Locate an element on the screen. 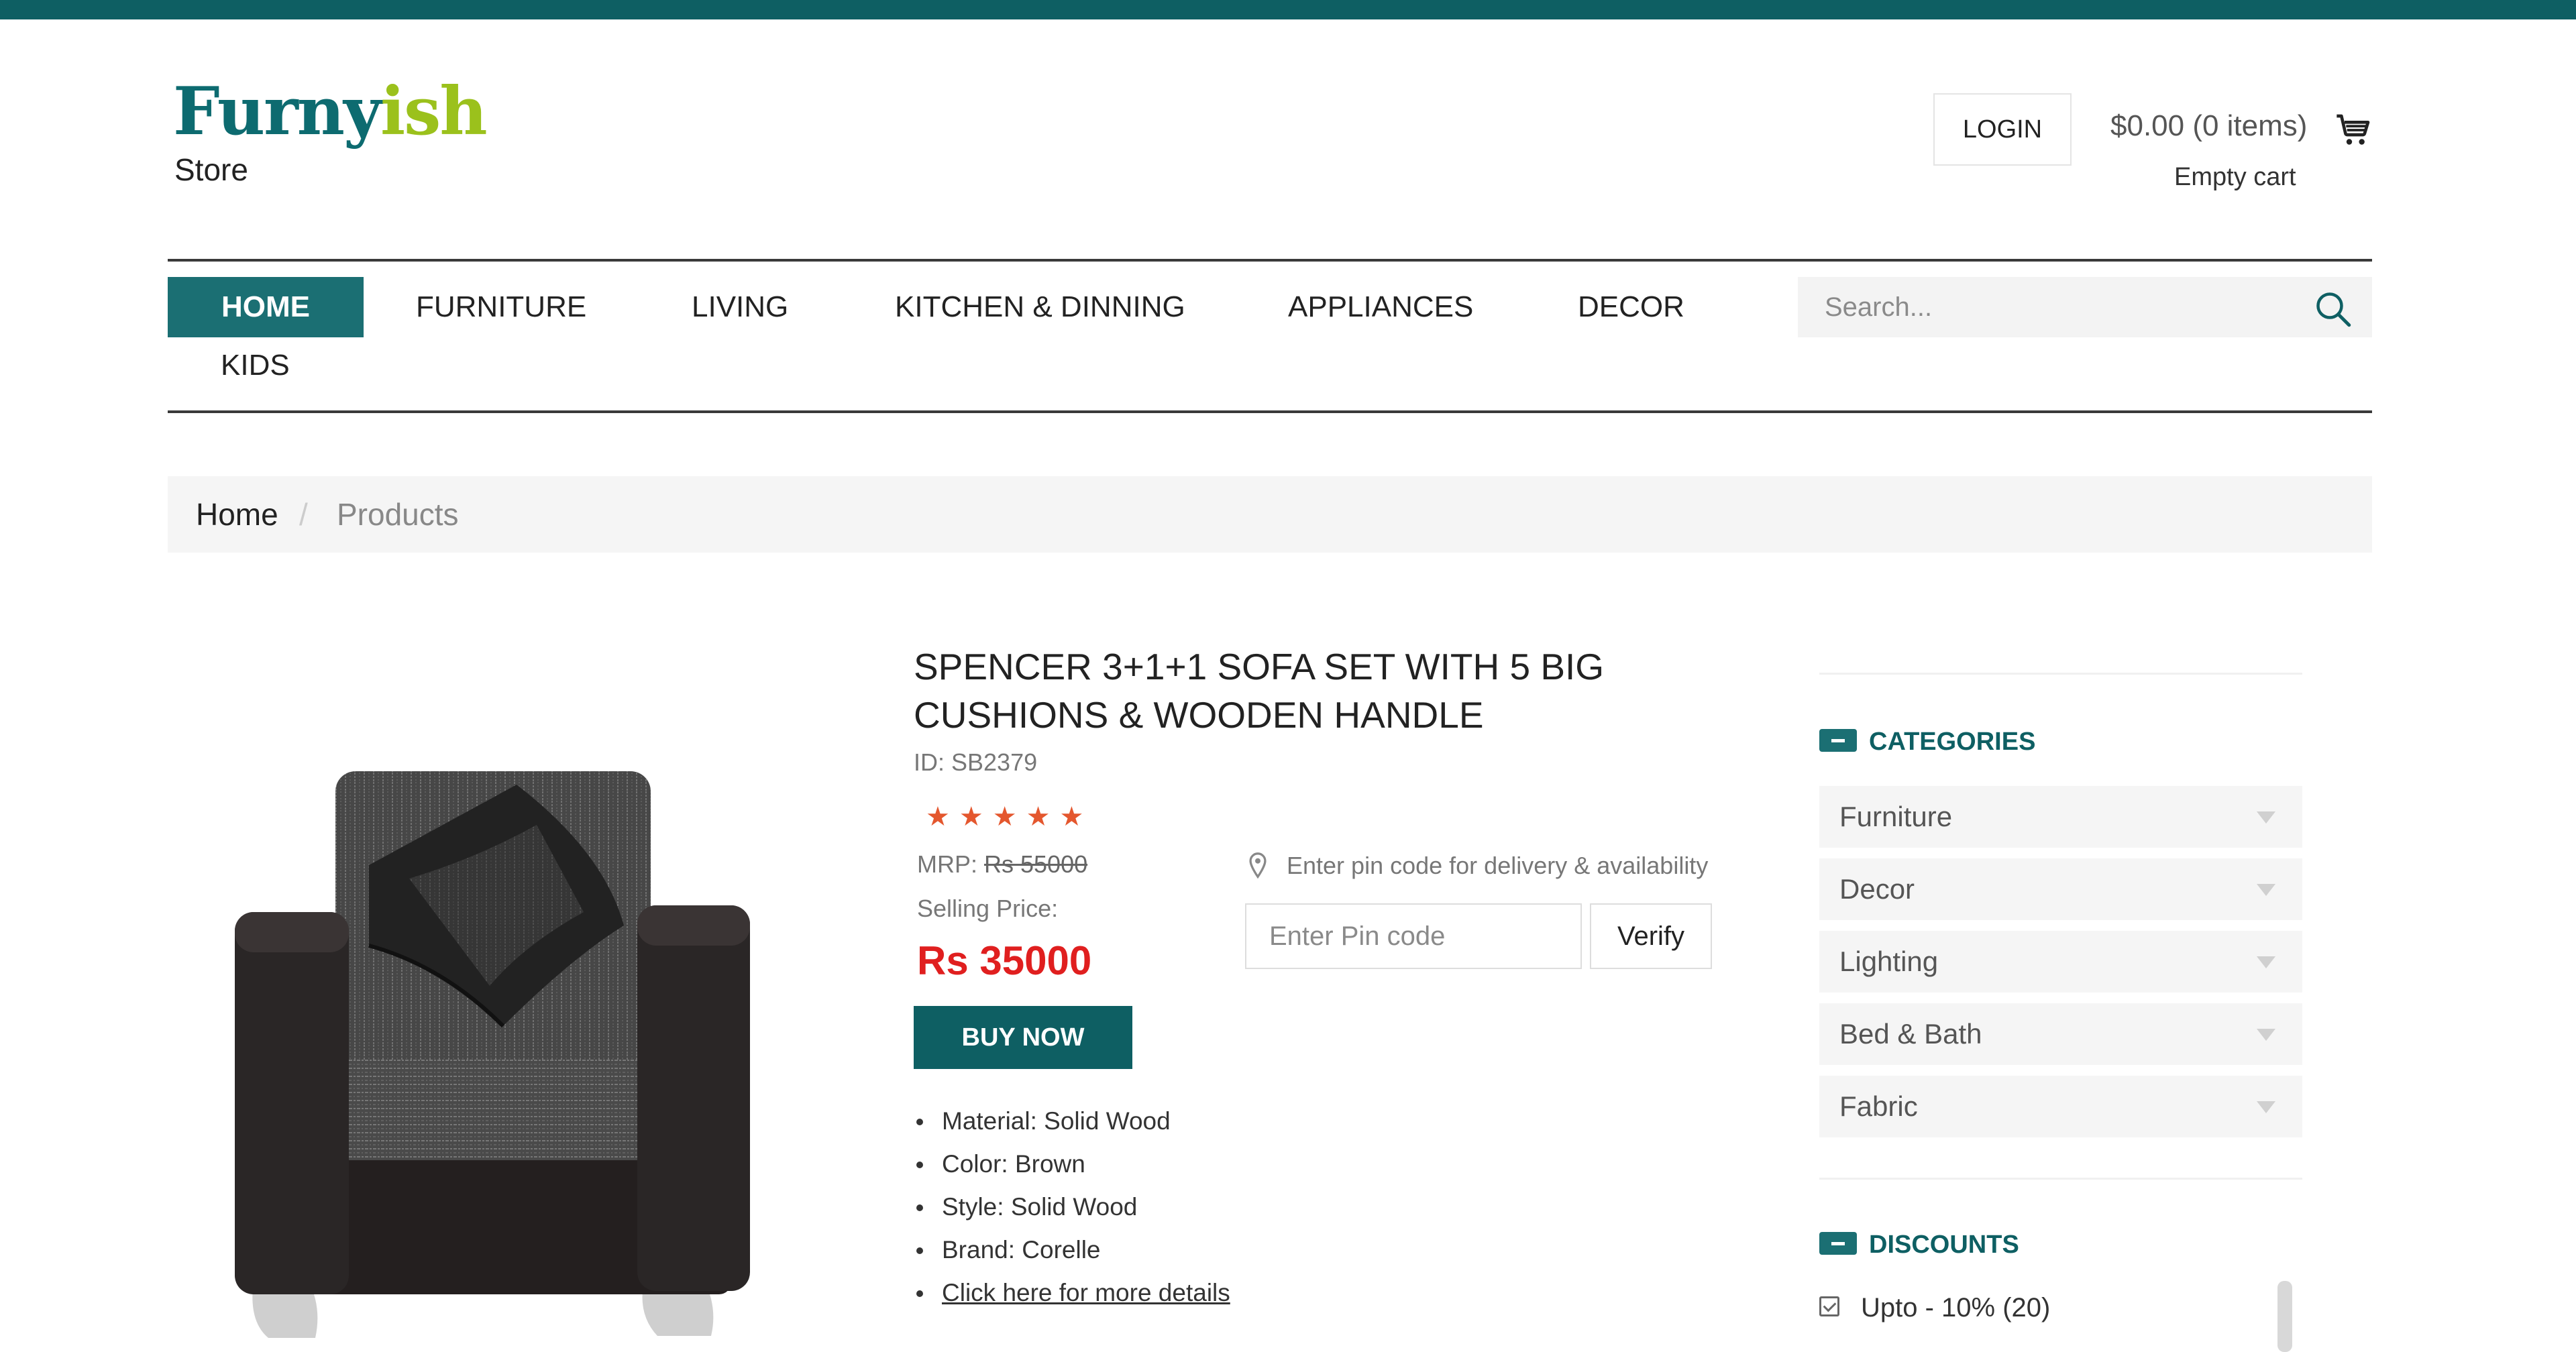 This screenshot has width=2576, height=1352. category-label: Furniture is located at coordinates (1896, 816).